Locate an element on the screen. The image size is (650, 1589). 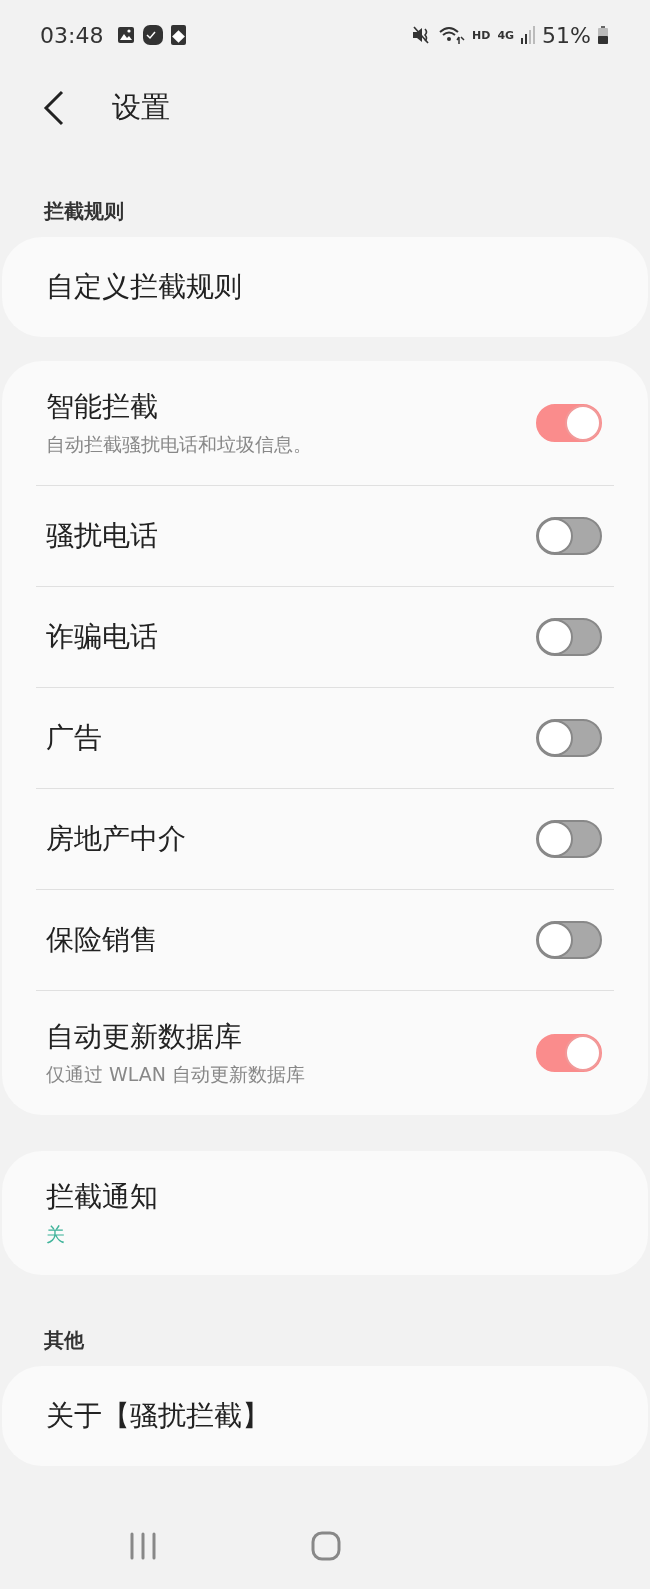
setting-description: 仅通过 WLAN 自动更新数据库 is located at coordinates (176, 1074).